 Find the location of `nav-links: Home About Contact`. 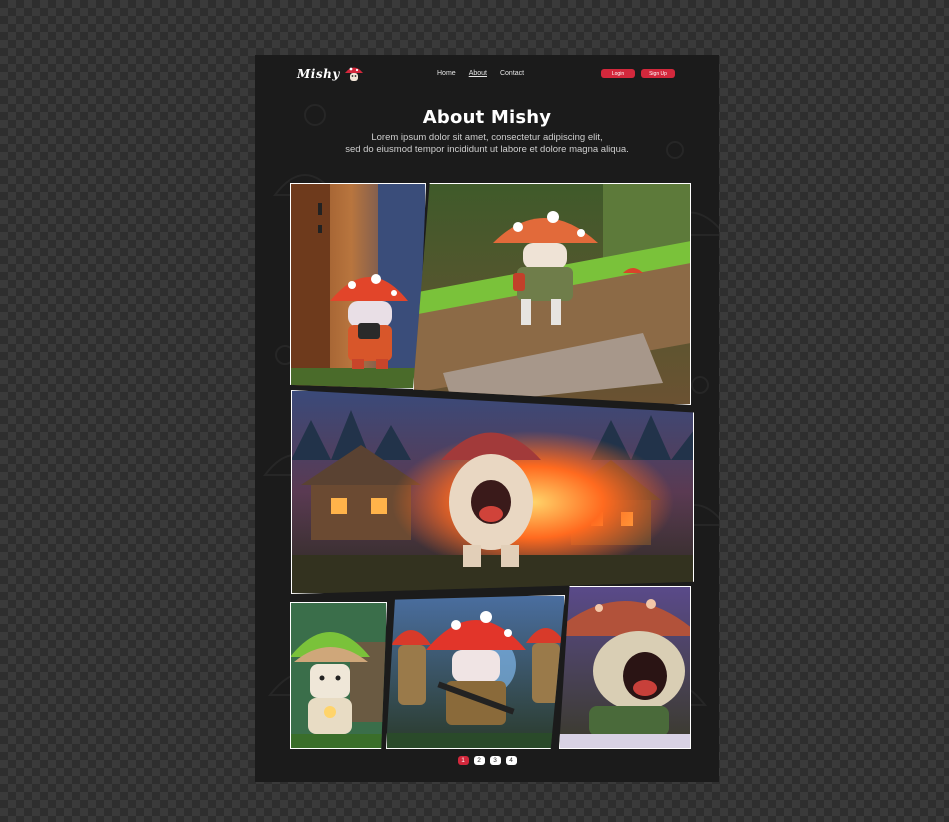

nav-links: Home About Contact is located at coordinates (480, 73).